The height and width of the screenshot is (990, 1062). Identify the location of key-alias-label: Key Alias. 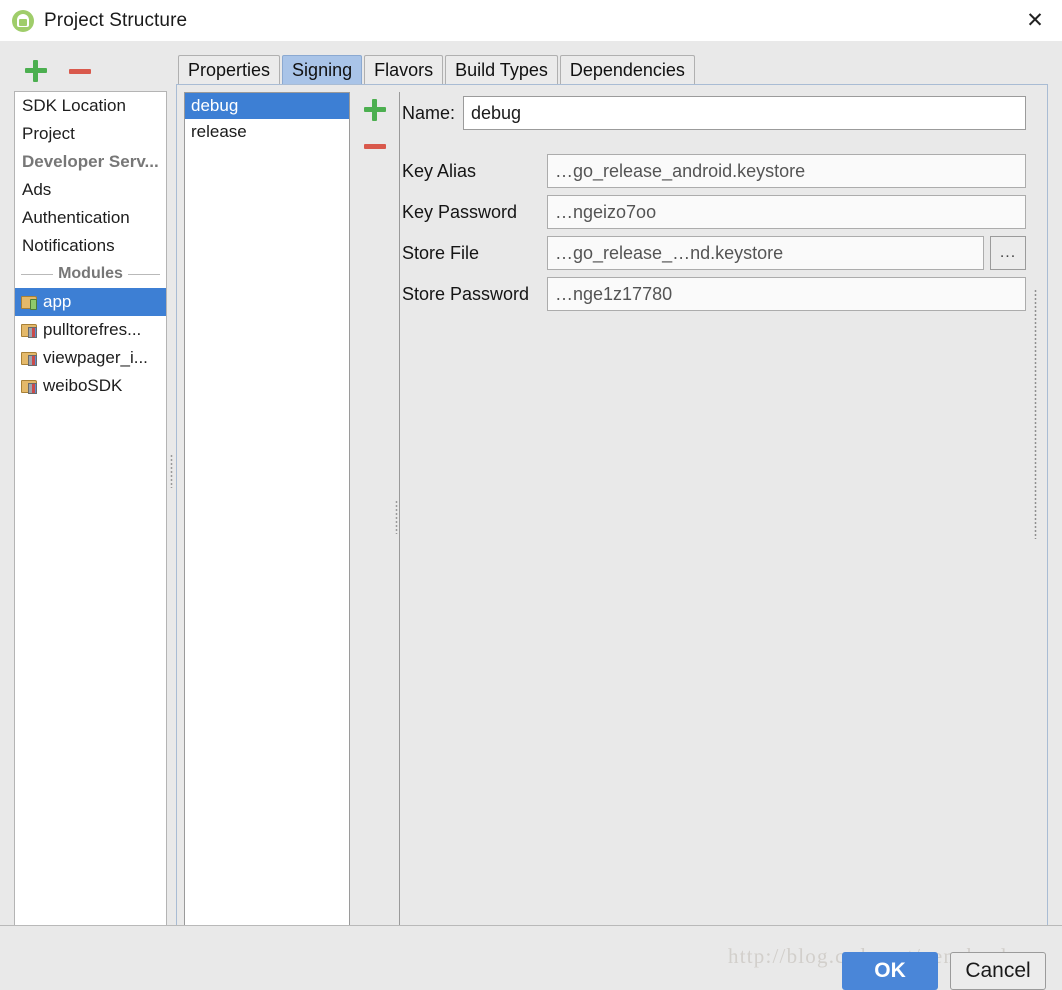
(439, 170).